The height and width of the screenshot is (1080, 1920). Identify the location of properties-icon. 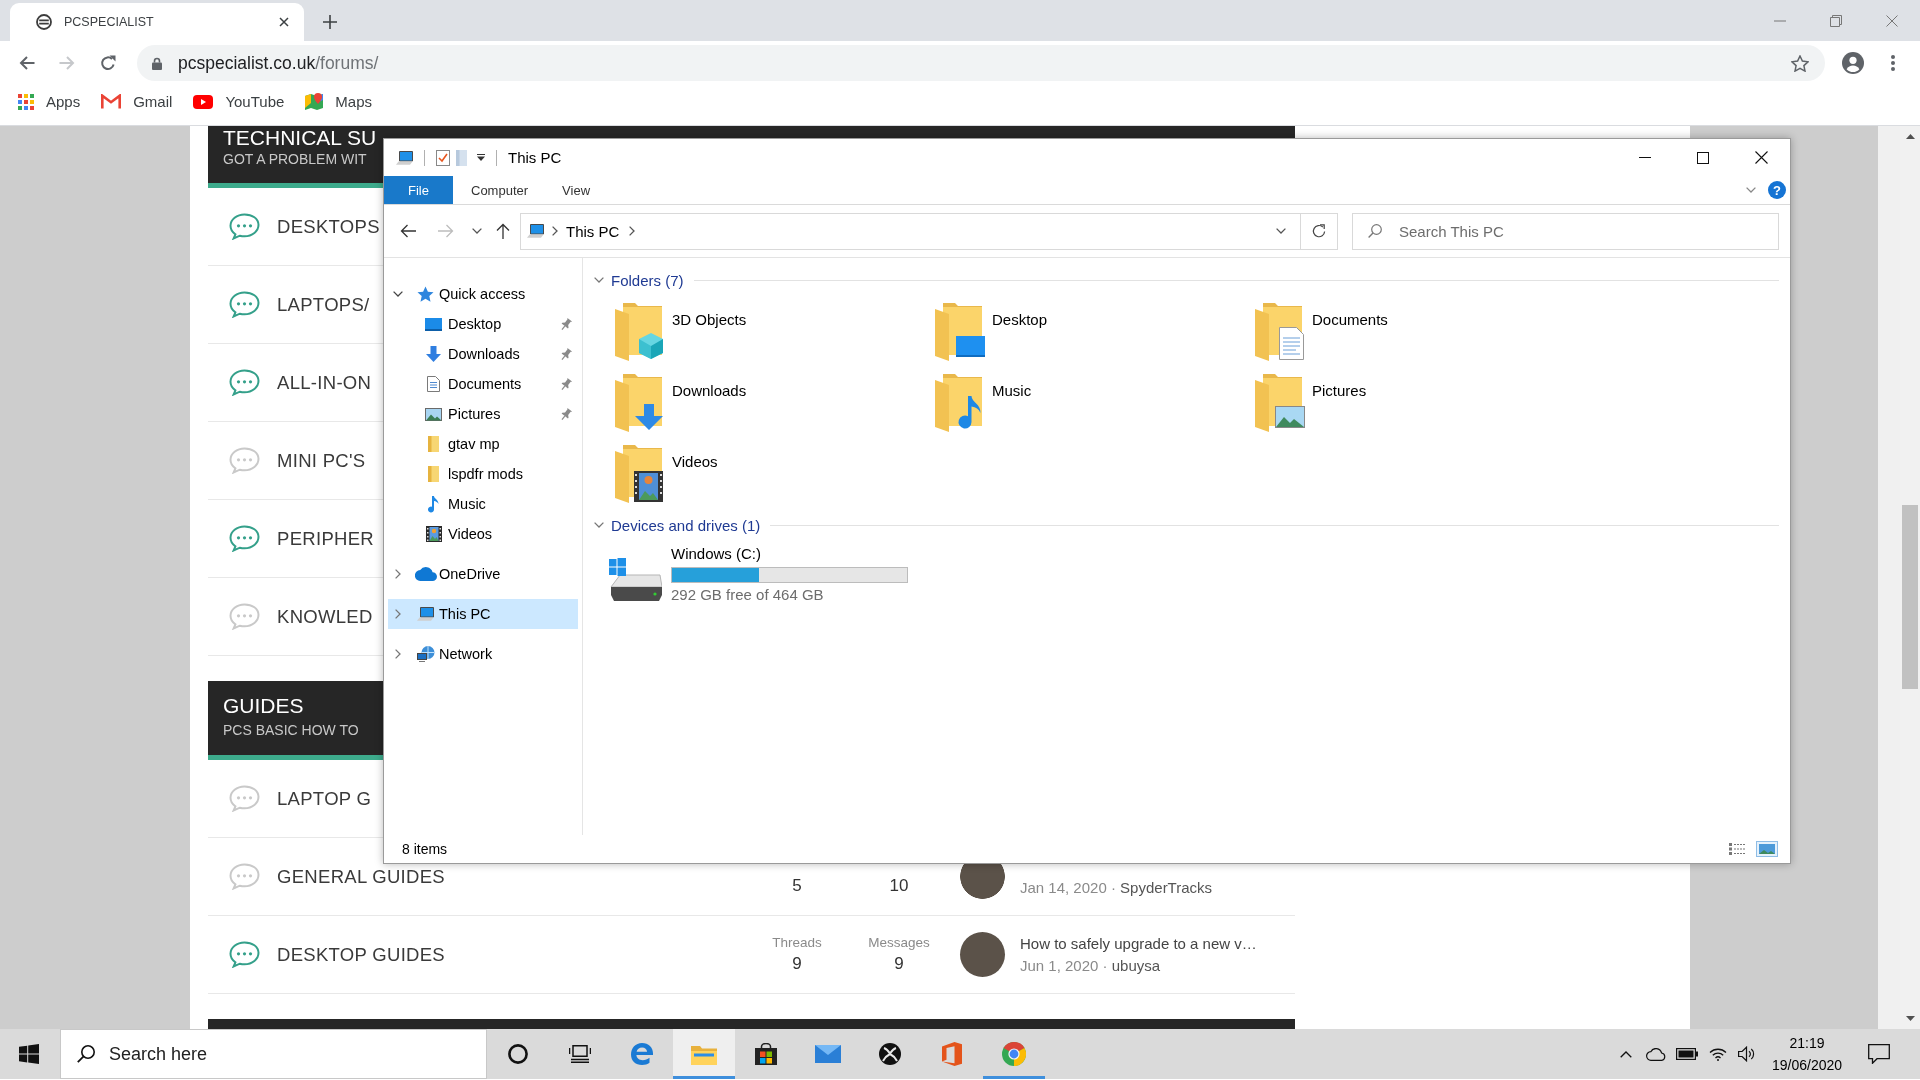
(443, 157).